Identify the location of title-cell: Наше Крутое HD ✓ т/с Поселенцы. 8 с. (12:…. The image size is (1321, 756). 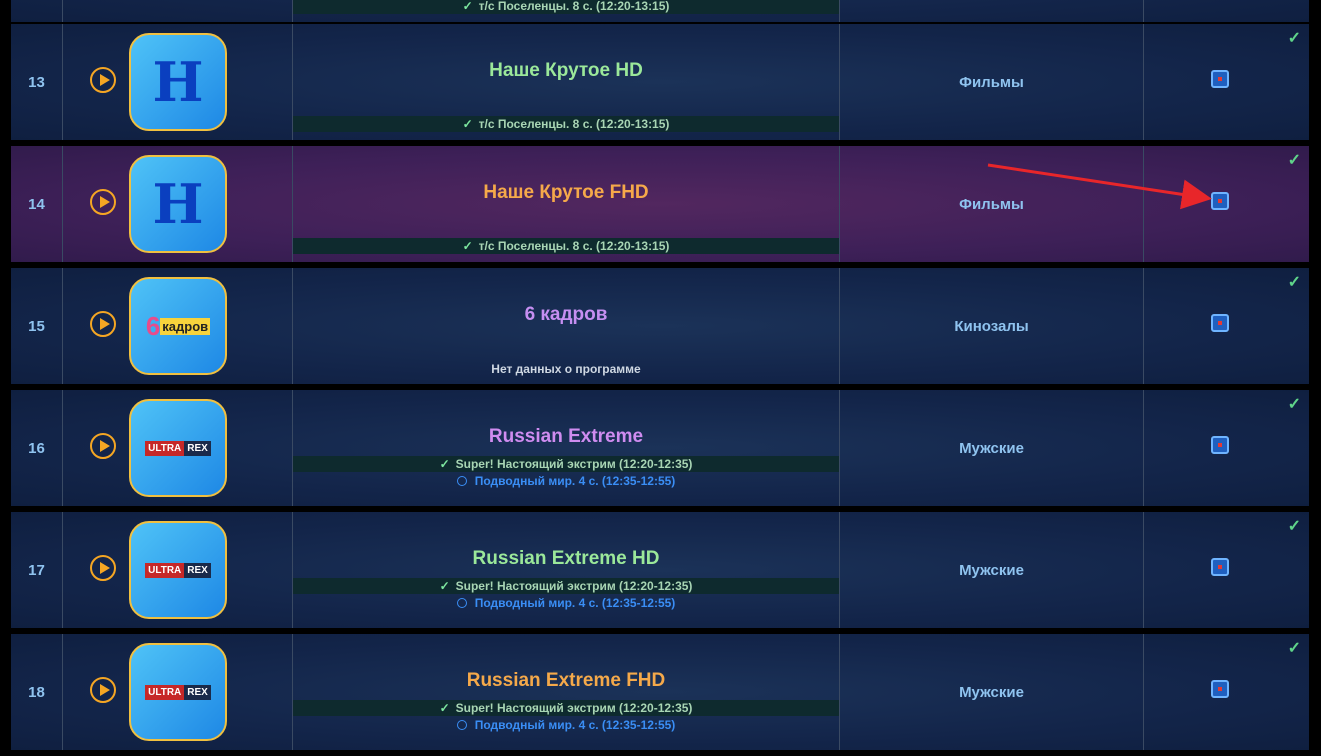
(566, 82).